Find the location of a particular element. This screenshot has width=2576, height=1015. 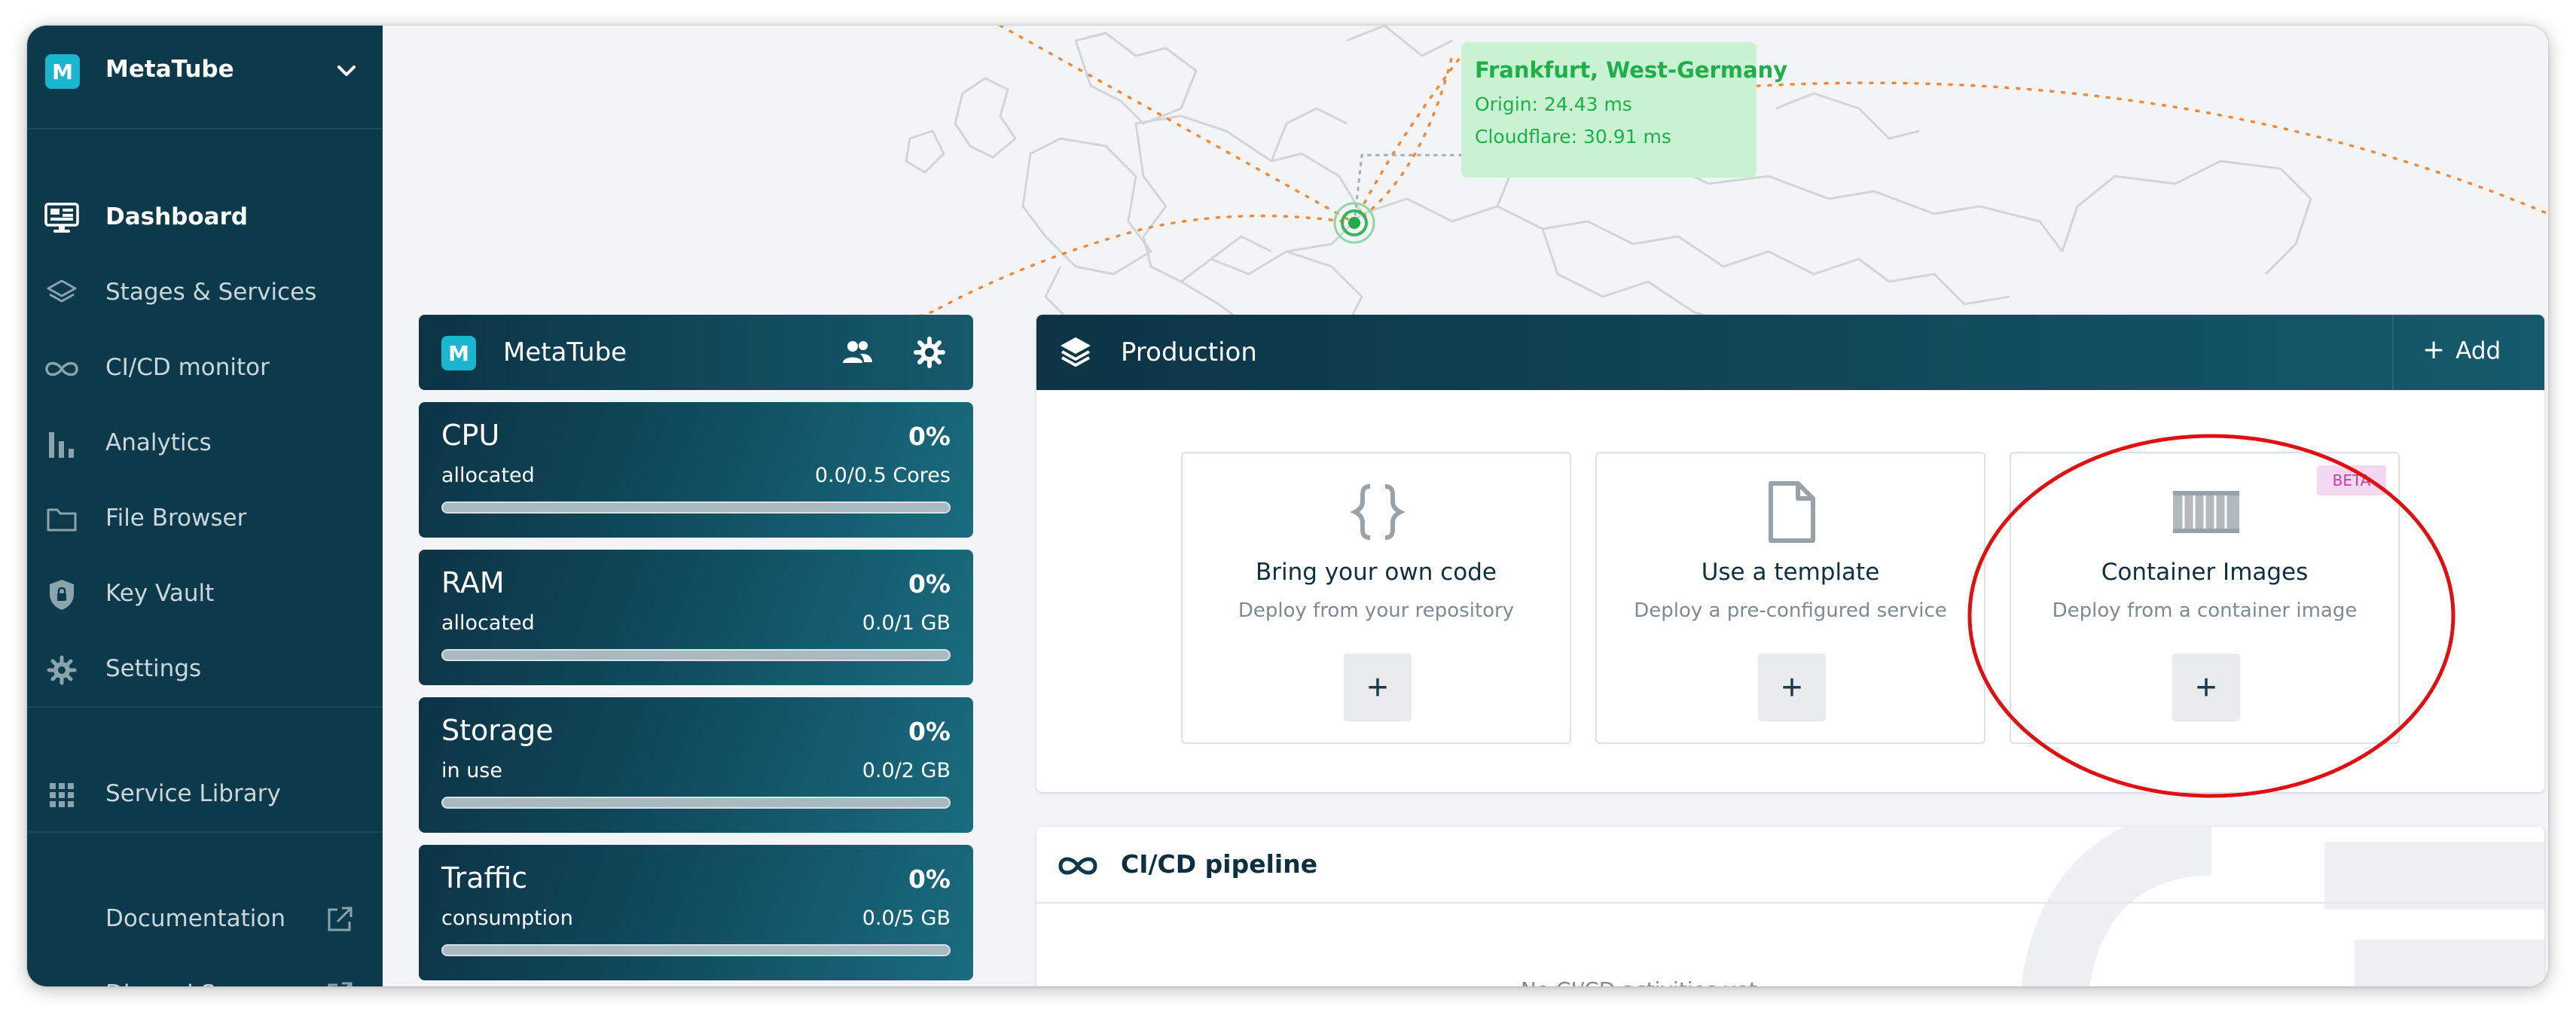

resource-card-traffic: Traffic 0% consumption 0.0/5 GB is located at coordinates (696, 912).